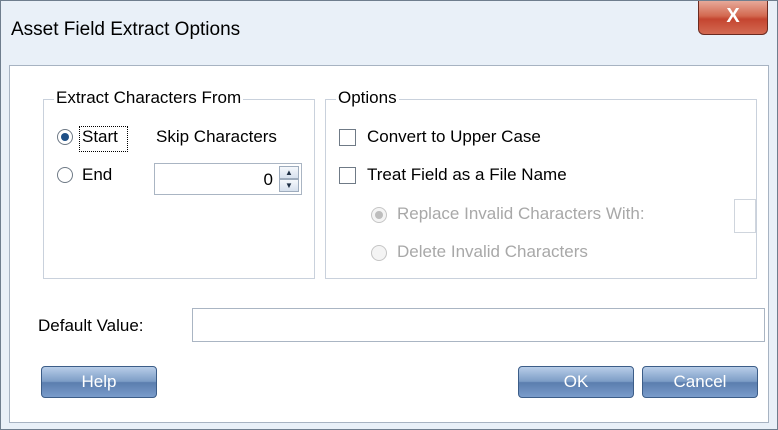 Image resolution: width=778 pixels, height=430 pixels. What do you see at coordinates (99, 382) in the screenshot?
I see `help-button: Help` at bounding box center [99, 382].